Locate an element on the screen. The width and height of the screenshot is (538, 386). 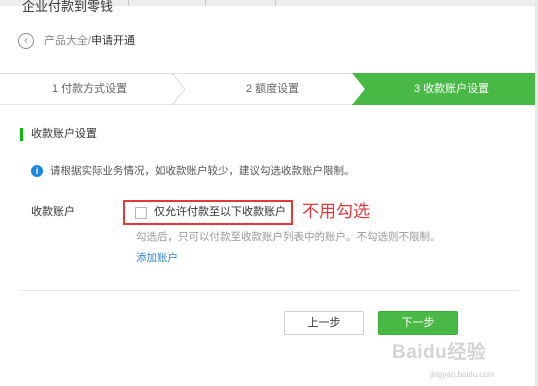
tip-text: 请根据实际业务情况，如收款账户较少，建议勾选收款账户限制。 is located at coordinates (202, 171).